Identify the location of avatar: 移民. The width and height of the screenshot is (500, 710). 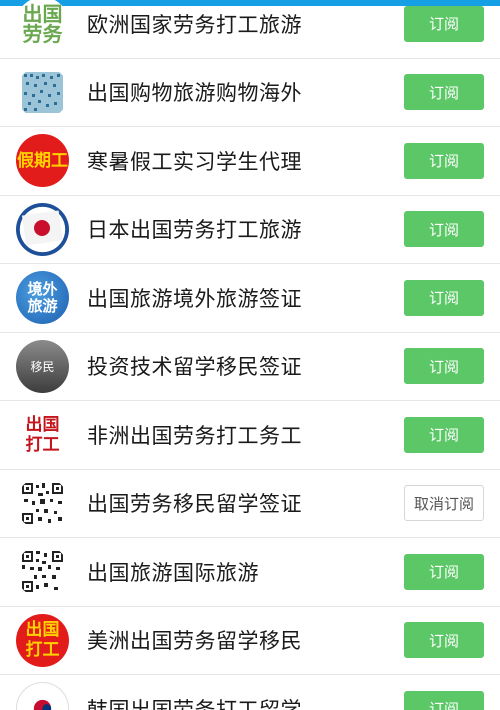
(42, 366).